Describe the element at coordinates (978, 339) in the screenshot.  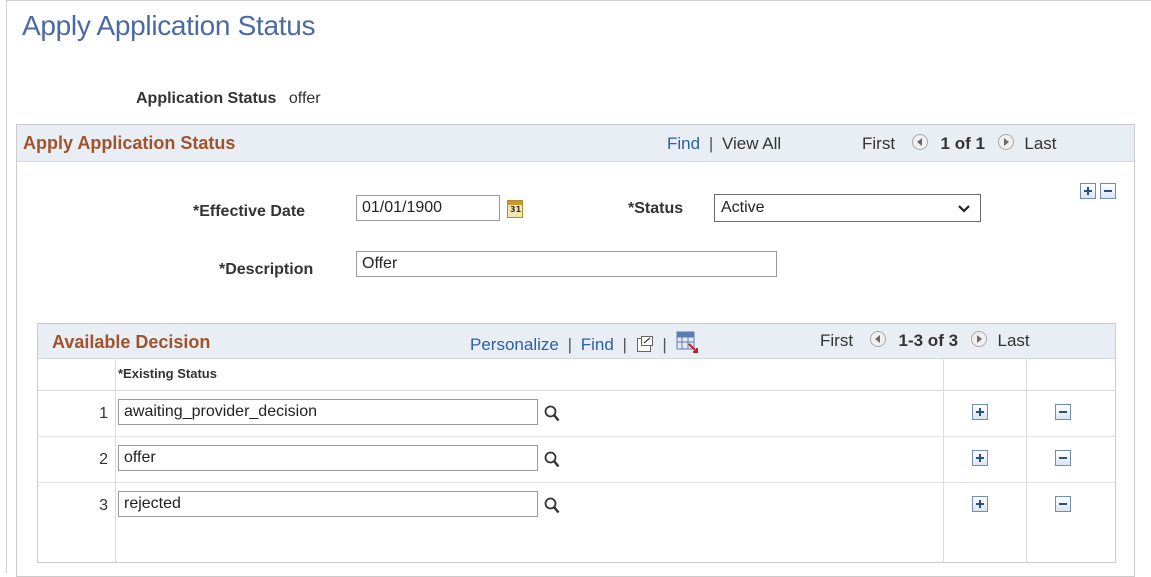
I see `grid-next-icon` at that location.